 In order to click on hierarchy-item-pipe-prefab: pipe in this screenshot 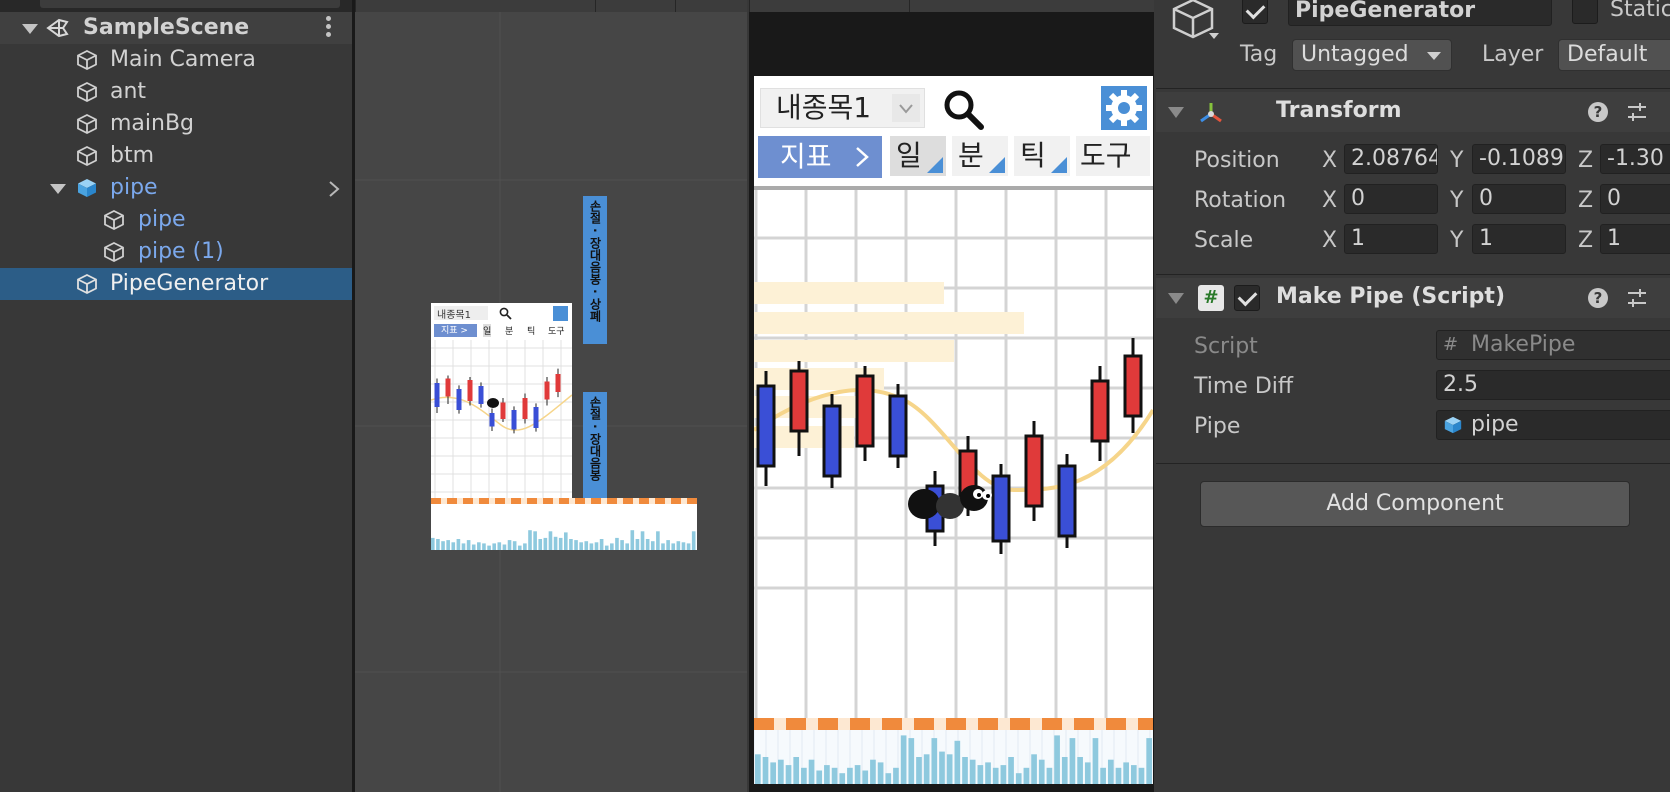, I will do `click(176, 188)`.